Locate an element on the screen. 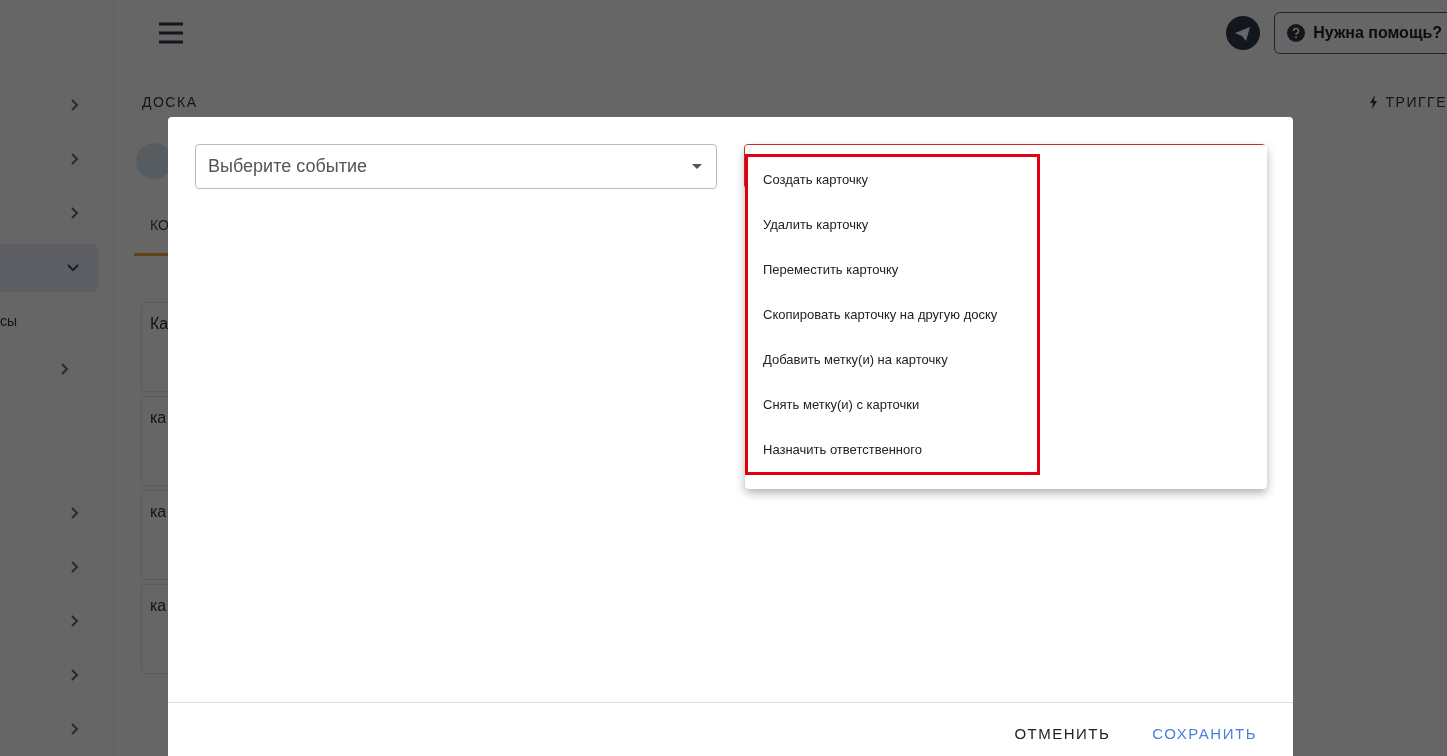 This screenshot has height=756, width=1447. menu-item: Скопировать карточку на другую доску is located at coordinates (873, 314).